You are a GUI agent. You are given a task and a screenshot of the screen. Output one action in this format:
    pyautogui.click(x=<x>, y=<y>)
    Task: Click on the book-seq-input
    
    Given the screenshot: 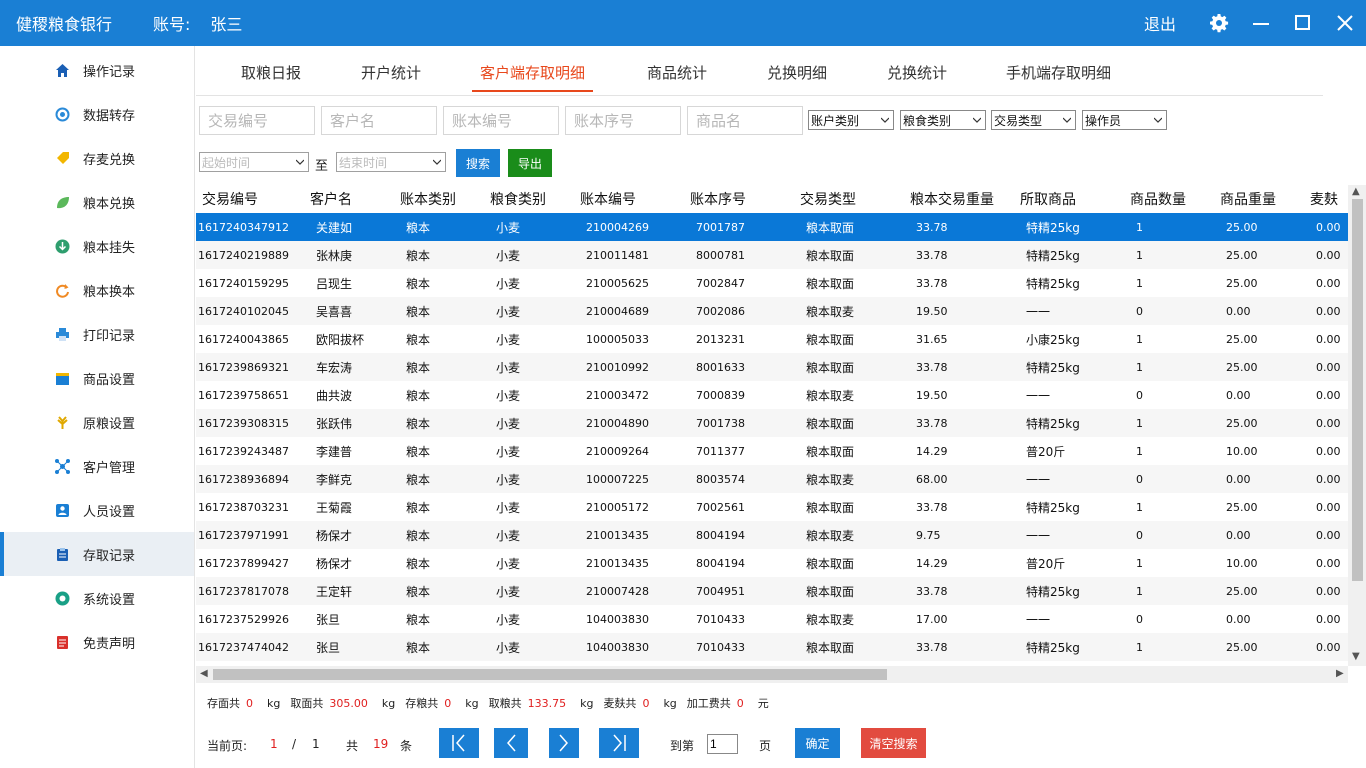 What is the action you would take?
    pyautogui.click(x=623, y=120)
    